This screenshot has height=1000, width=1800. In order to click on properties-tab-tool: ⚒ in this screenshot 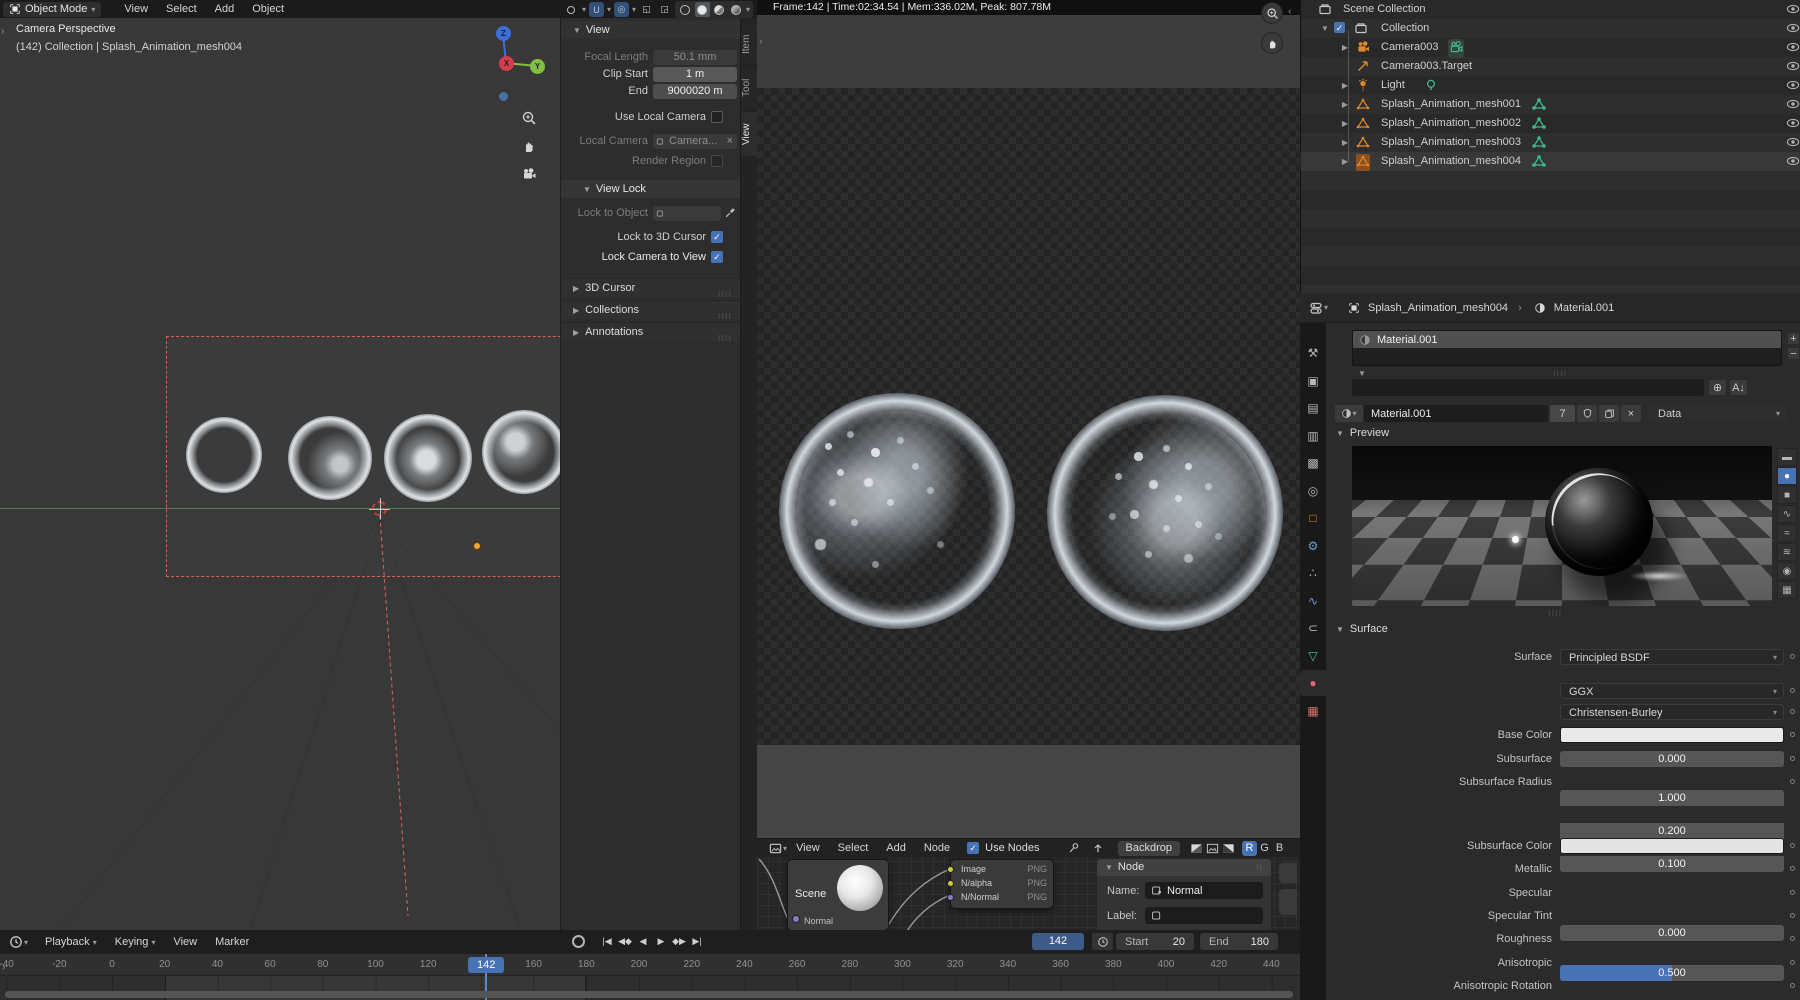, I will do `click(1313, 353)`.